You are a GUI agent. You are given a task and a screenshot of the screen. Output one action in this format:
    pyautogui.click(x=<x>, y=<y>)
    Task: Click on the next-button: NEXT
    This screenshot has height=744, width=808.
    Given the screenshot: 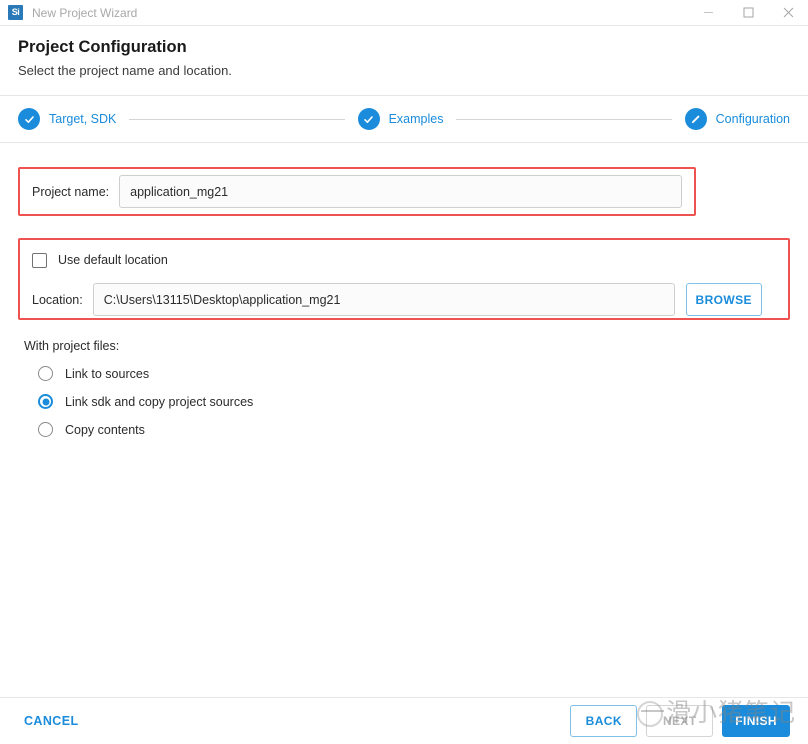 What is the action you would take?
    pyautogui.click(x=680, y=721)
    